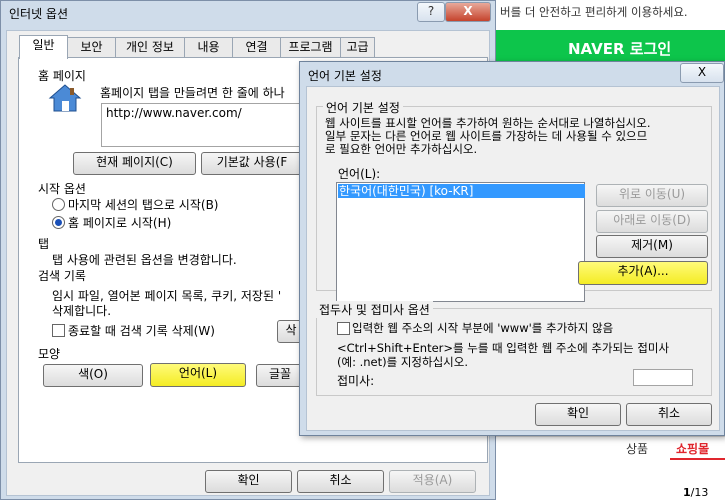 Image resolution: width=725 pixels, height=500 pixels. What do you see at coordinates (345, 76) in the screenshot?
I see `dialog-title: 언어 기본 설정` at bounding box center [345, 76].